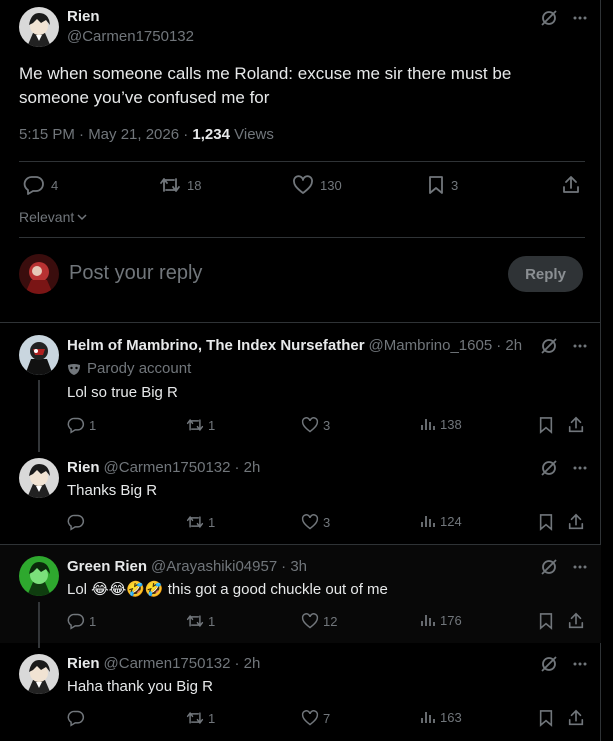  Describe the element at coordinates (216, 345) in the screenshot. I see `author-name: Helm of Mambrino, The Index Nursefather` at that location.